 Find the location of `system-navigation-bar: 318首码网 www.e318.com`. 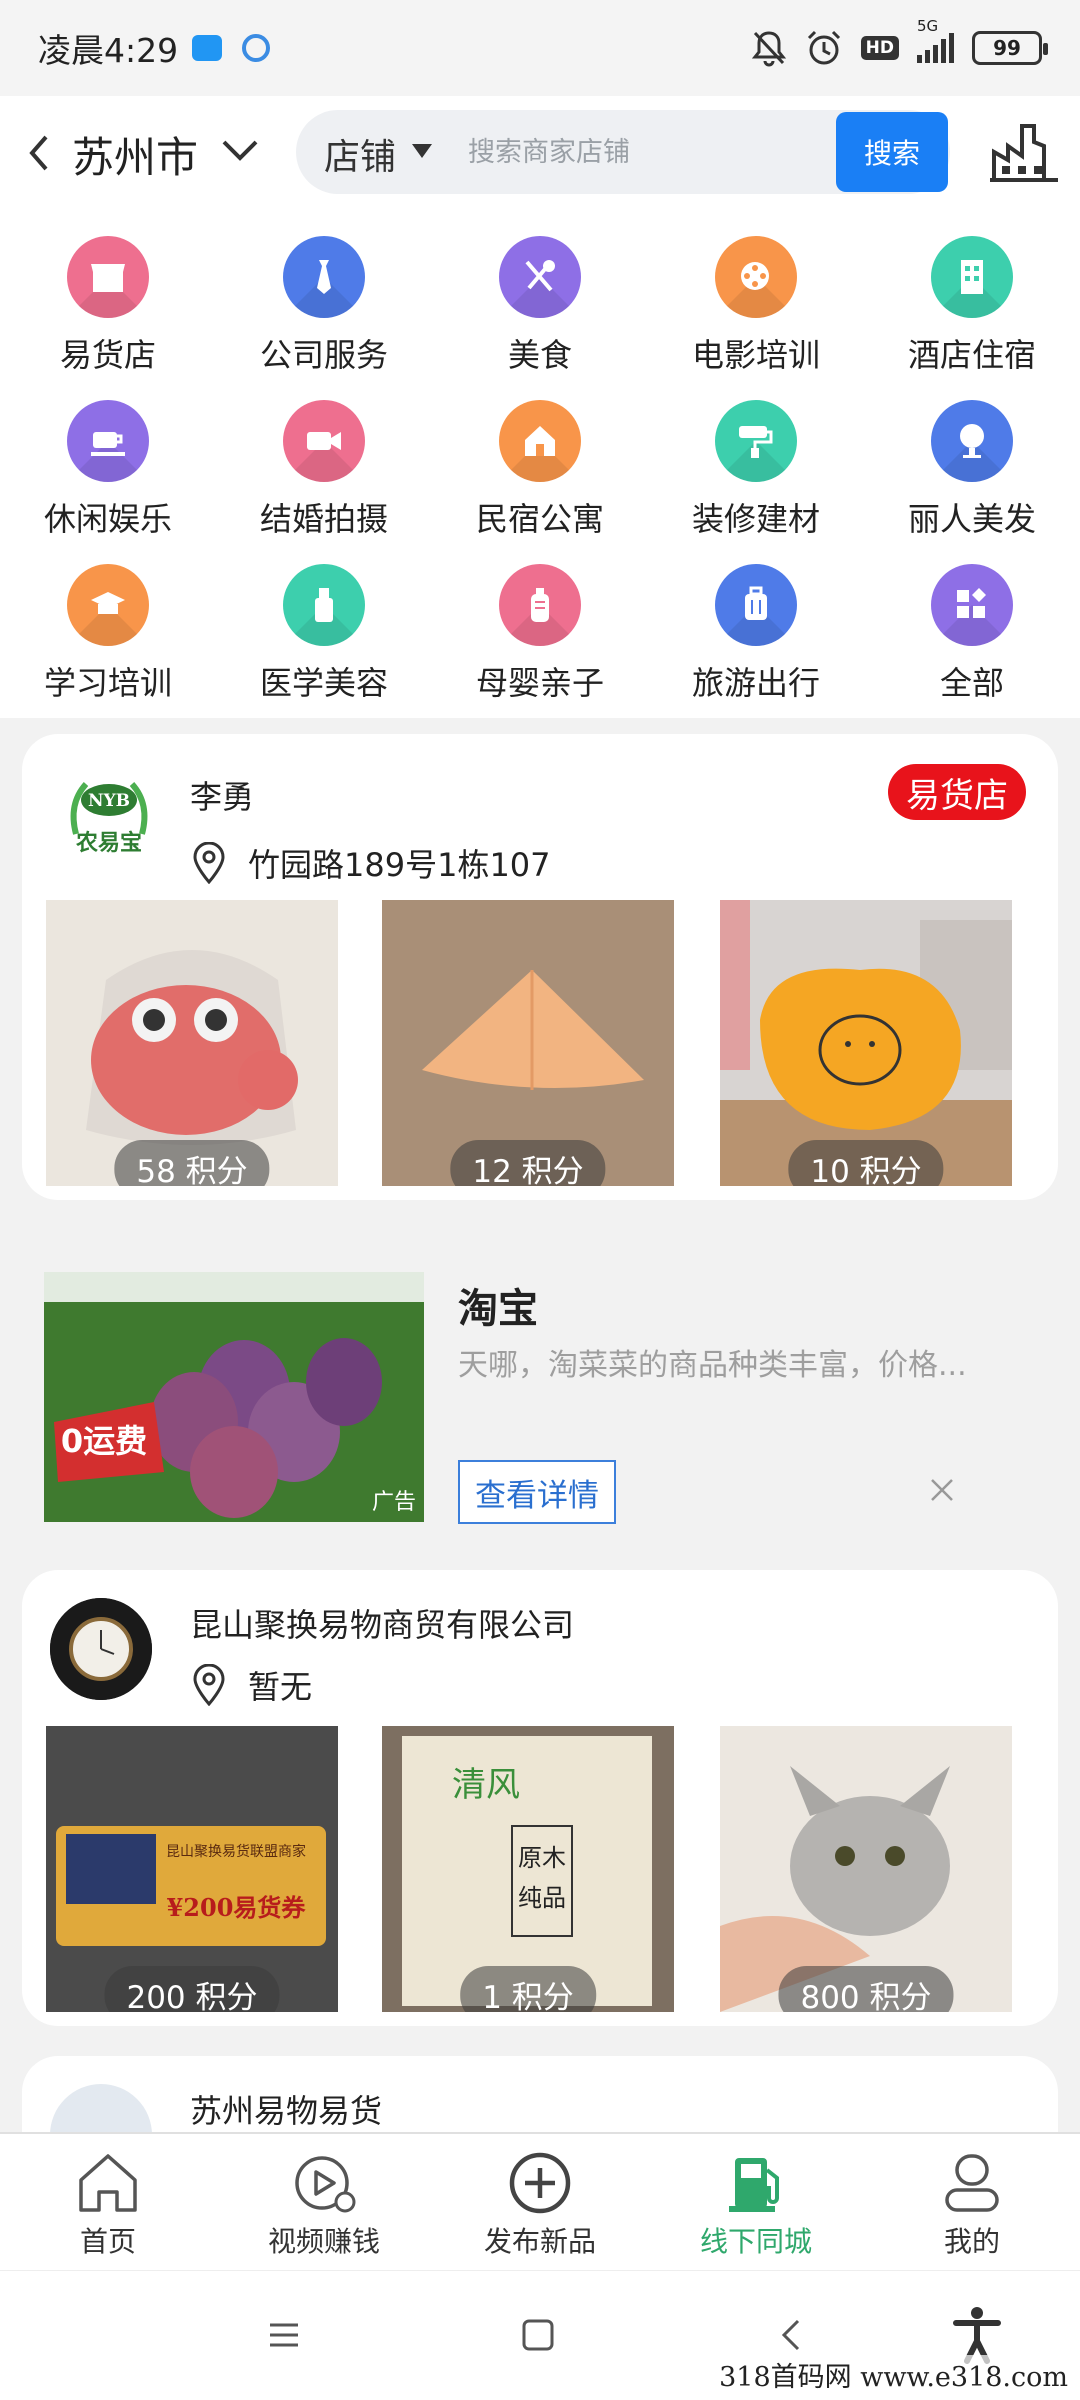

system-navigation-bar: 318首码网 www.e318.com is located at coordinates (540, 2335).